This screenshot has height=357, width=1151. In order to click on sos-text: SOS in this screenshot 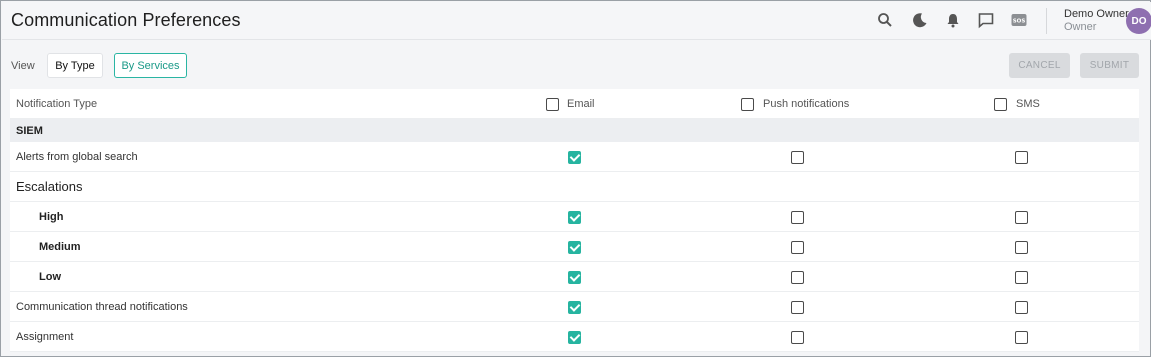, I will do `click(1019, 22)`.